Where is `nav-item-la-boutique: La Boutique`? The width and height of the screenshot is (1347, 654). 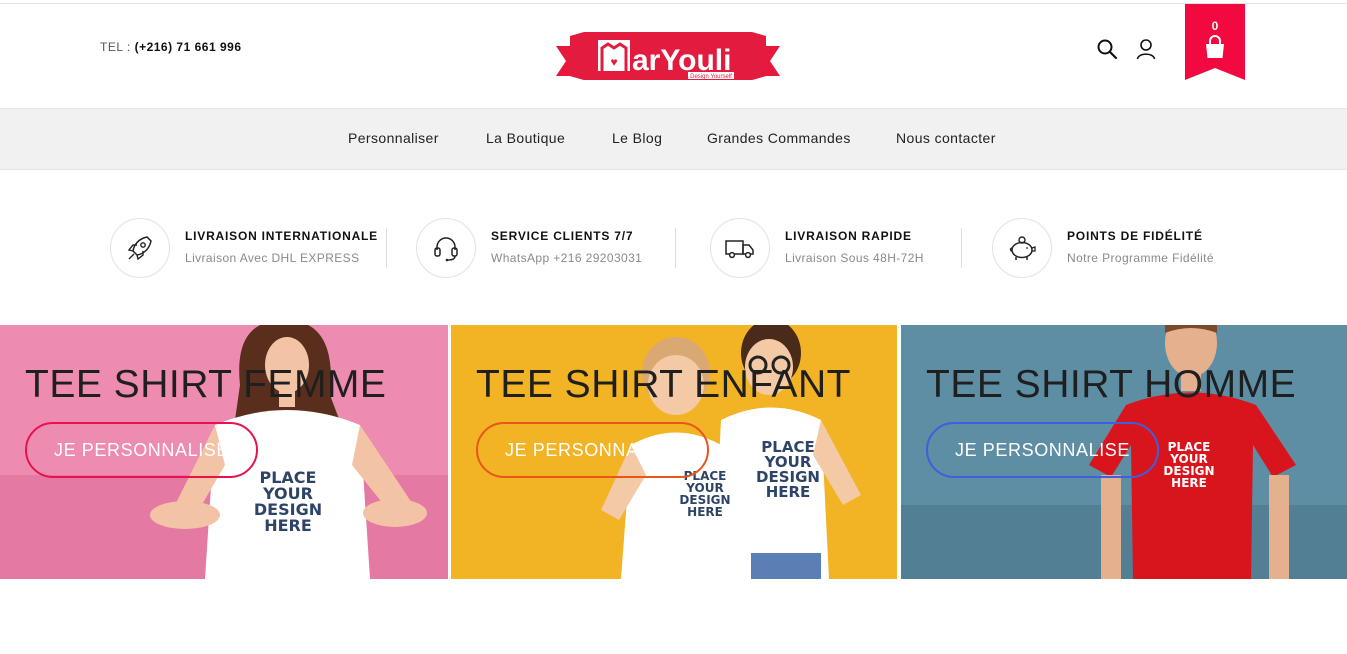 nav-item-la-boutique: La Boutique is located at coordinates (525, 138).